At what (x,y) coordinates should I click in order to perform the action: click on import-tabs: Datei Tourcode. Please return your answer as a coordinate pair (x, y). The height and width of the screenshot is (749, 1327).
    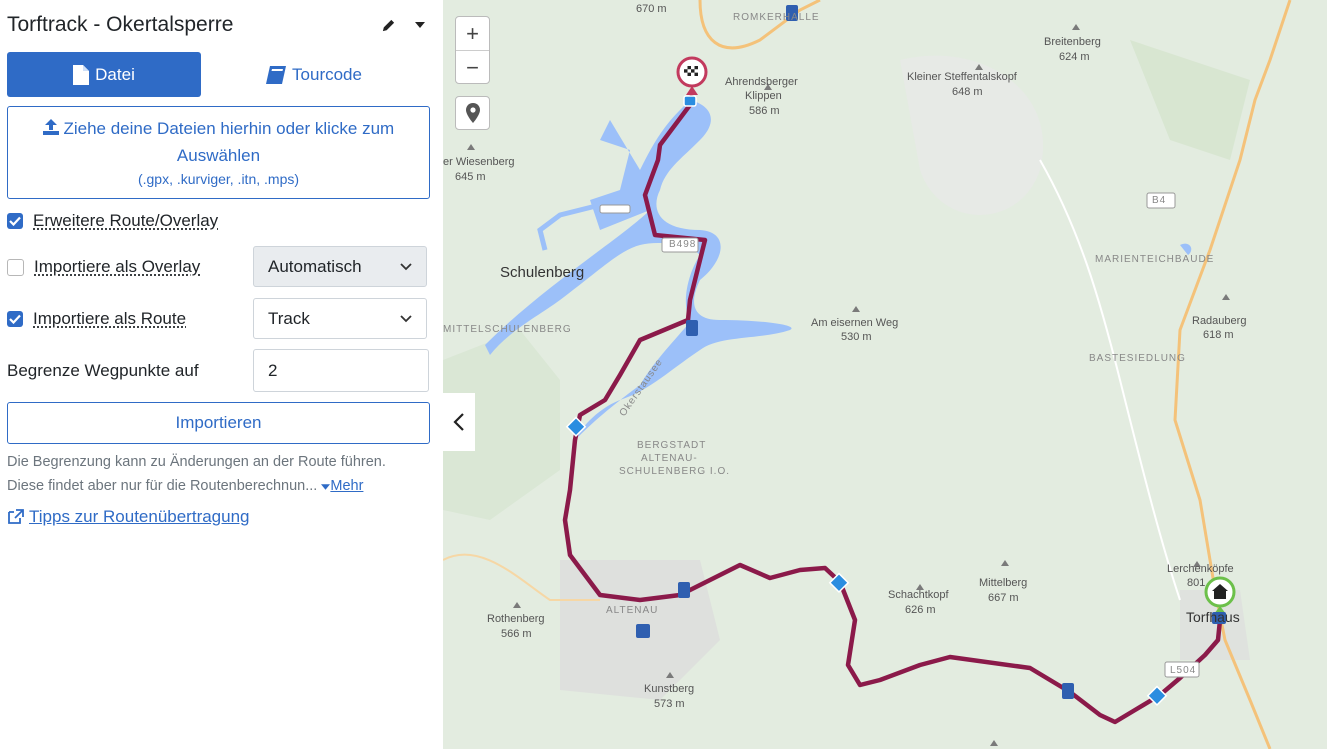
    Looking at the image, I should click on (218, 74).